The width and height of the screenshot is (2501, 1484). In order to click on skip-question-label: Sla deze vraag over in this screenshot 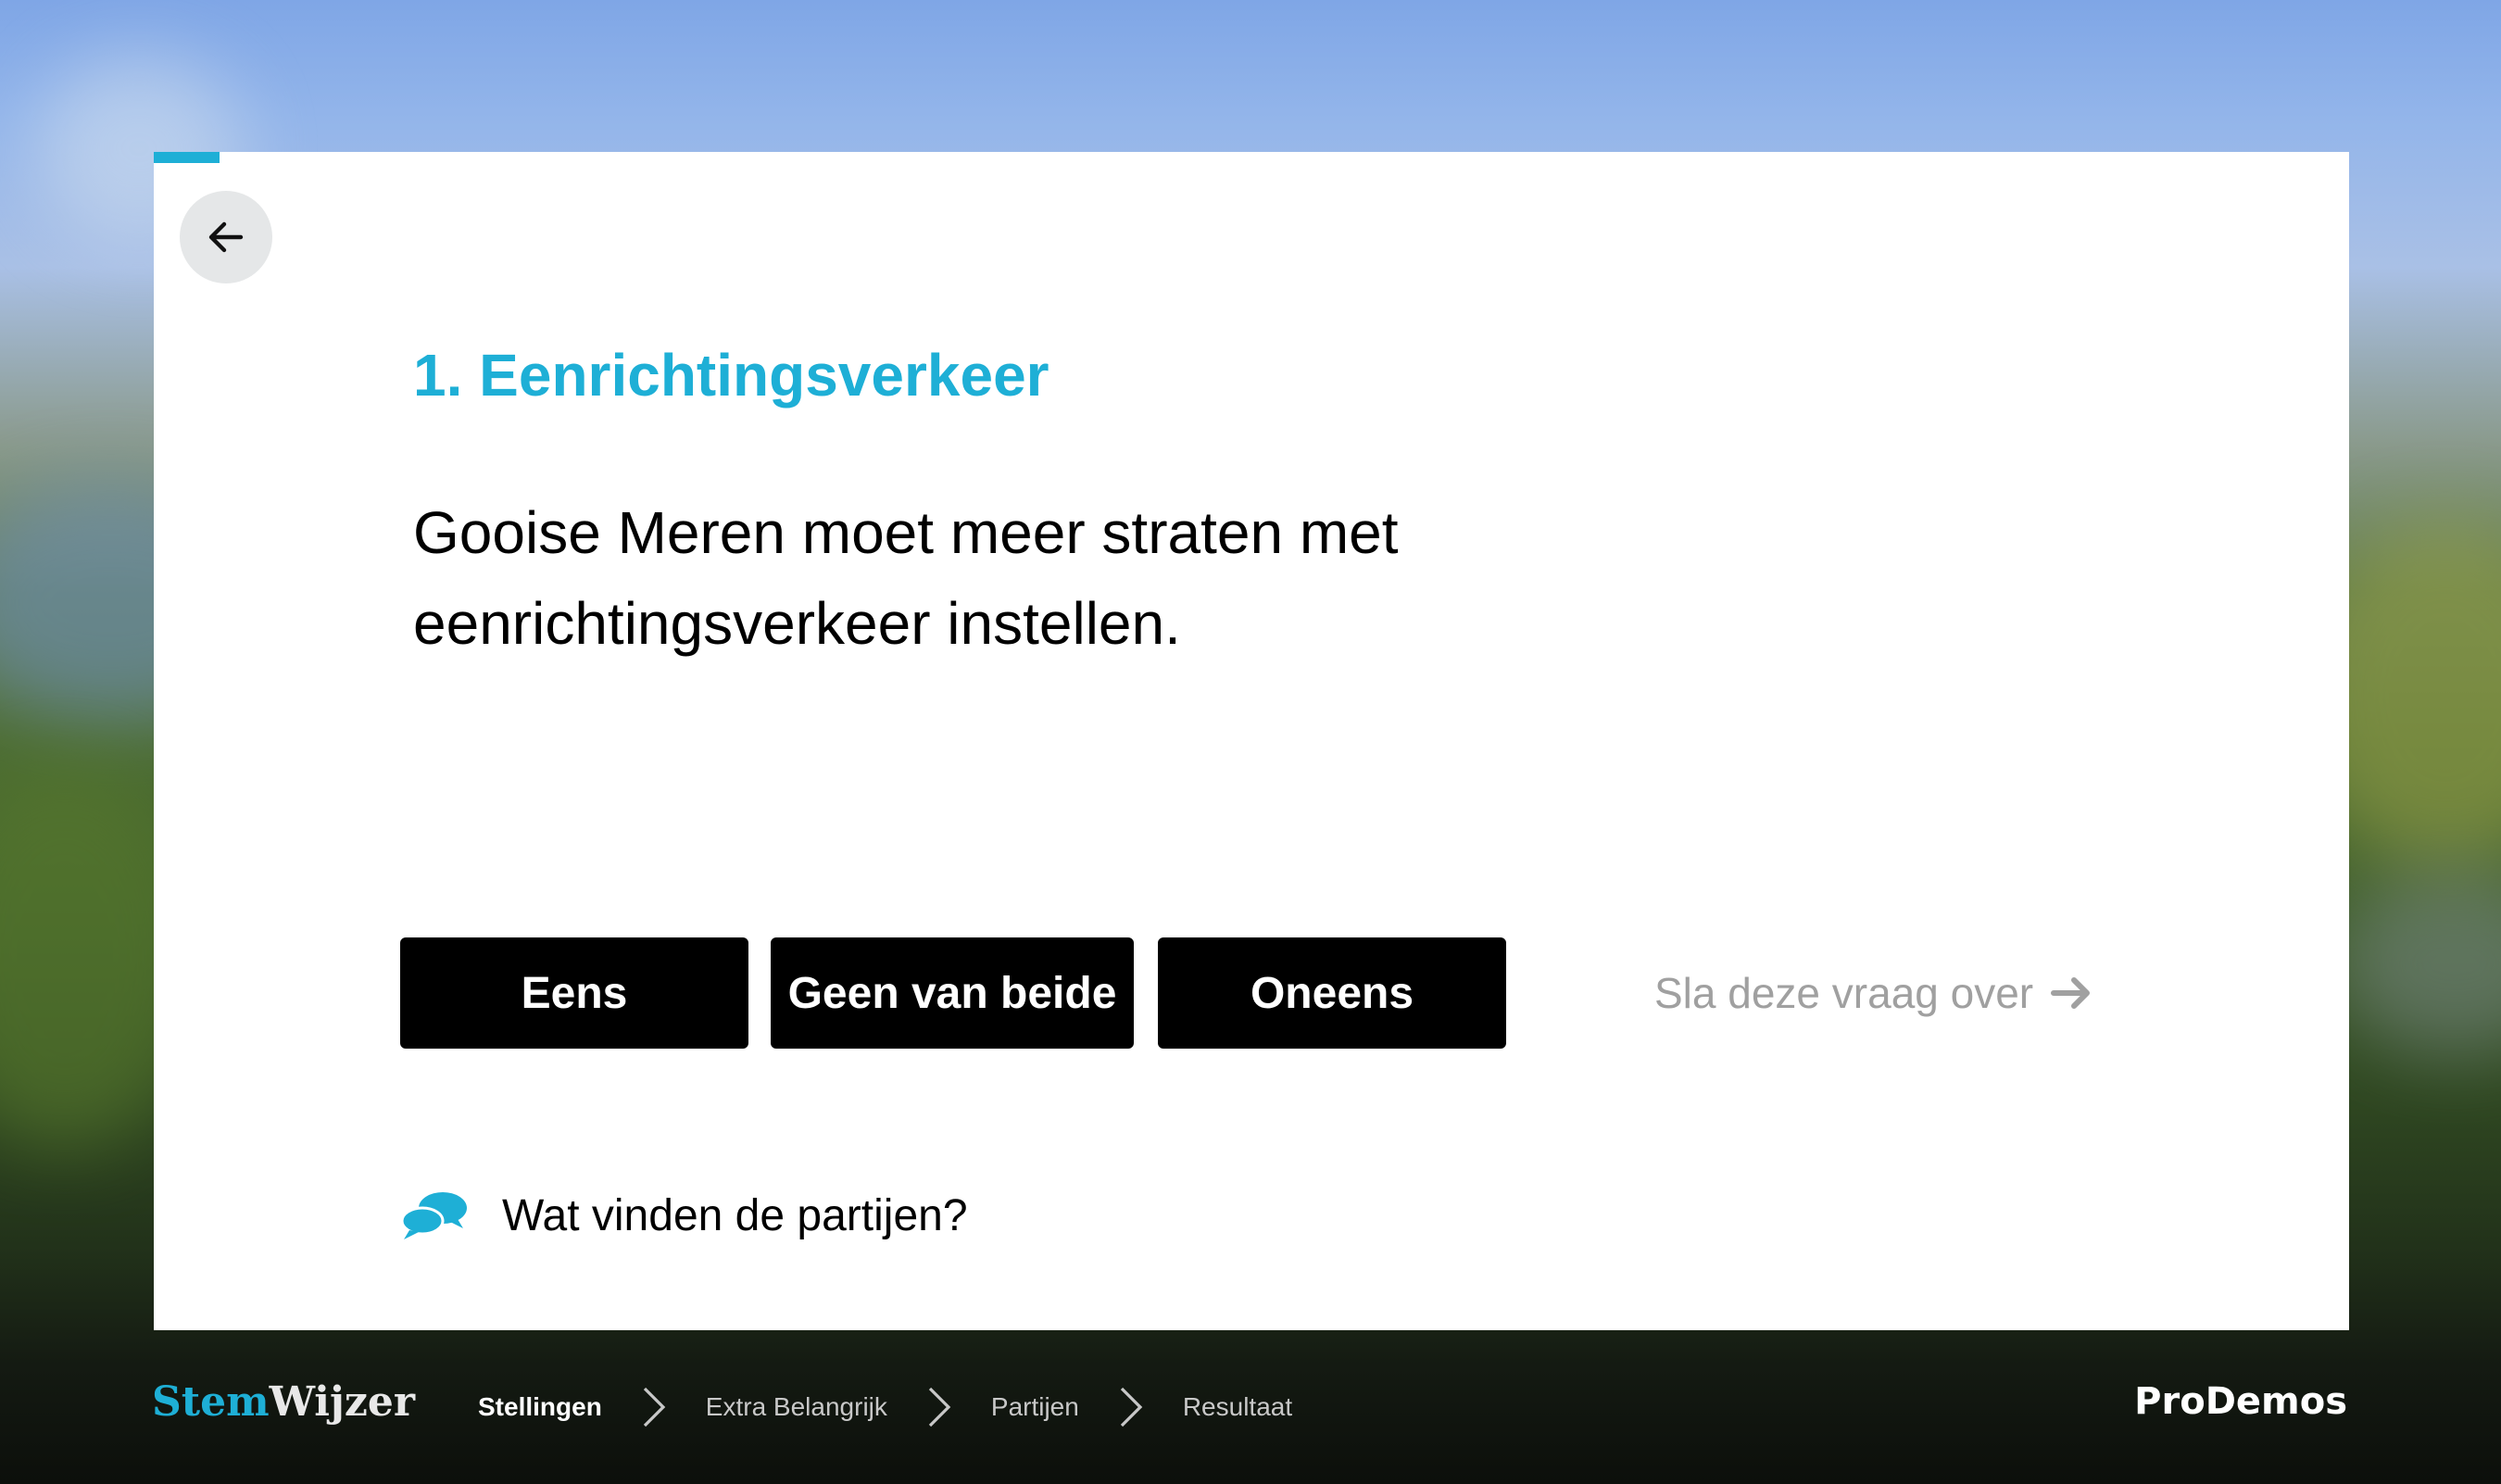, I will do `click(1844, 993)`.